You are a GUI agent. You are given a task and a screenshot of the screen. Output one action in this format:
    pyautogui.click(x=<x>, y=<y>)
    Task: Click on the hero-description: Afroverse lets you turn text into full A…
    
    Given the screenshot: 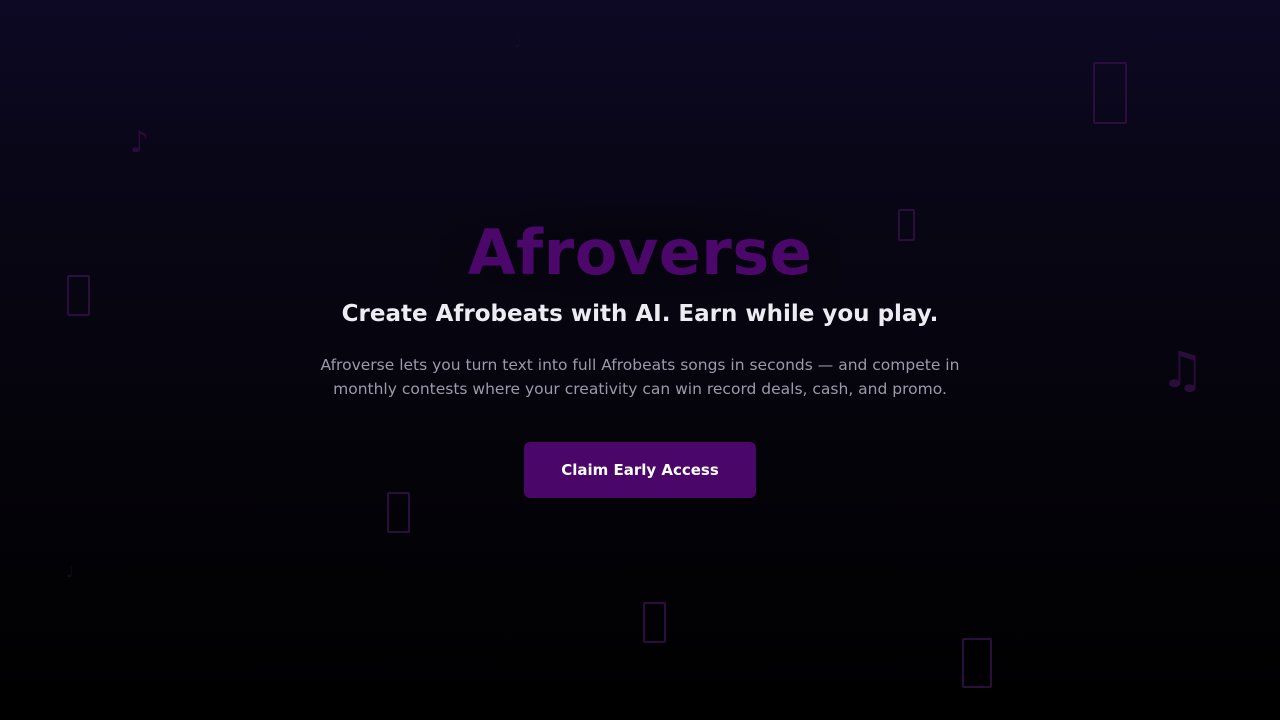 What is the action you would take?
    pyautogui.click(x=640, y=377)
    